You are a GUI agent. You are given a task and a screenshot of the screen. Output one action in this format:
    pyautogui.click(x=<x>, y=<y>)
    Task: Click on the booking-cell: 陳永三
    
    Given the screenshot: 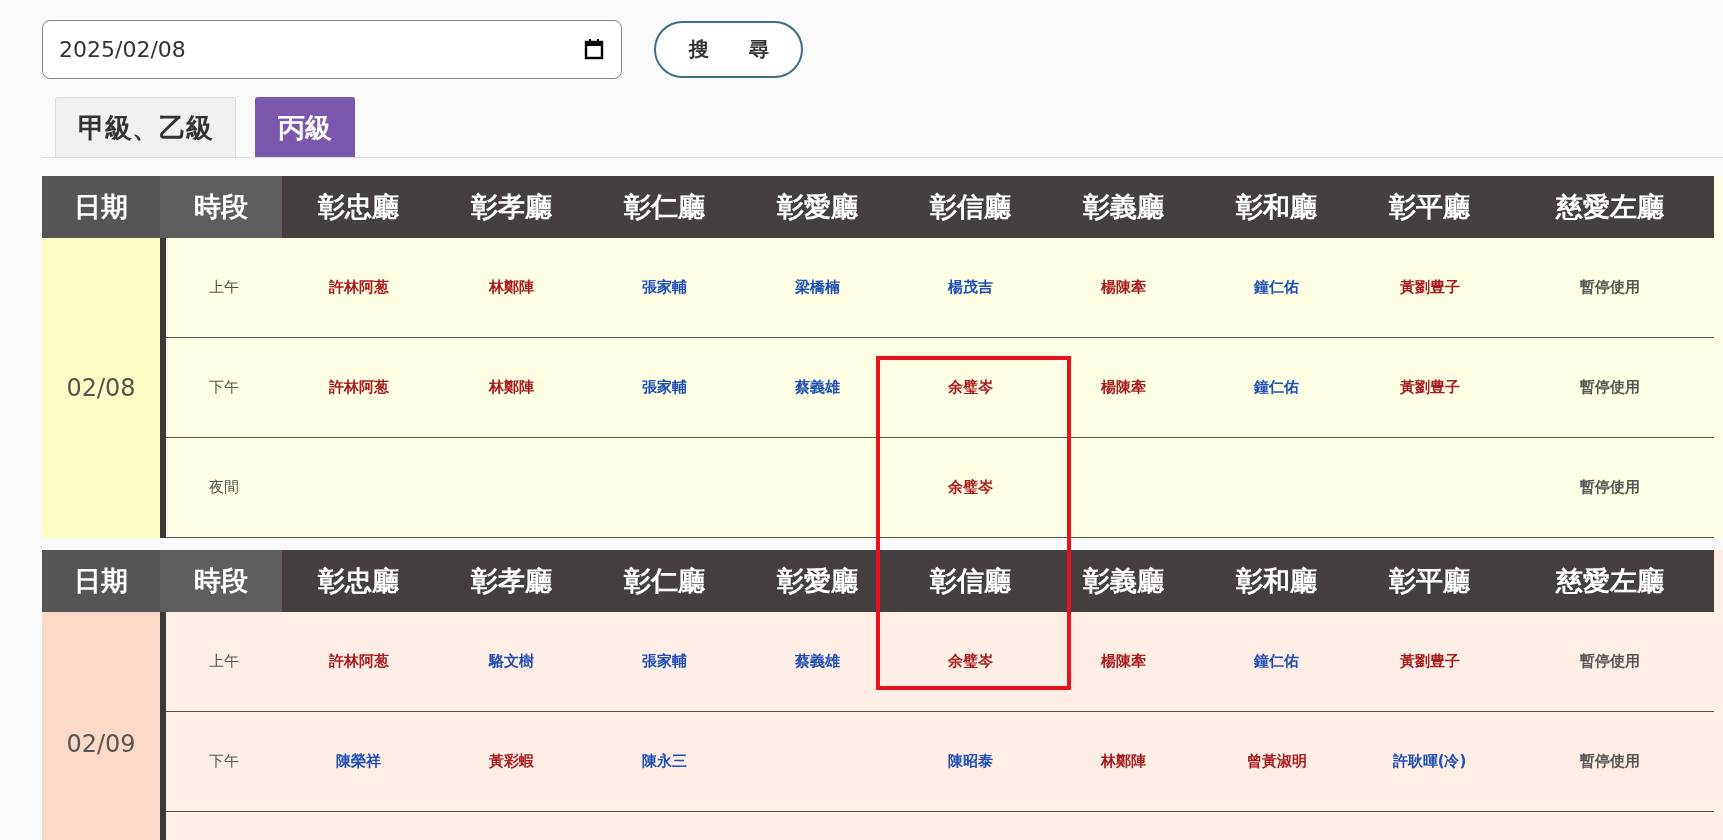 What is the action you would take?
    pyautogui.click(x=664, y=762)
    